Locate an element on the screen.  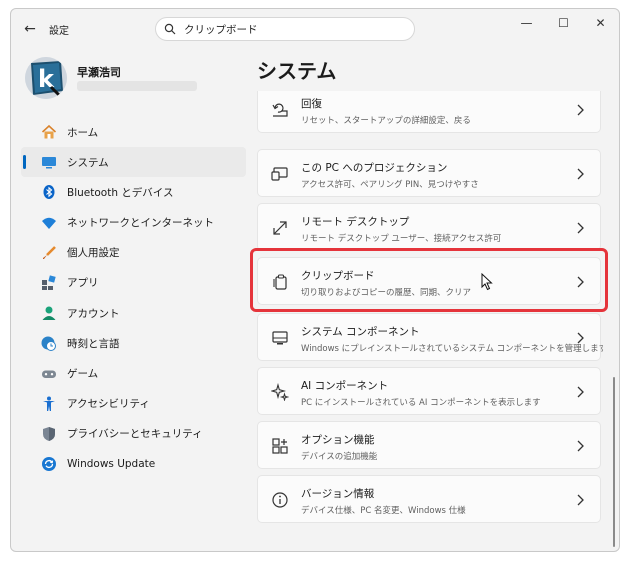
settings-card-remote-desktop: リモート デスクトップ リモート デスクトップ ユーザー、接続アクセス許可 is located at coordinates (429, 227).